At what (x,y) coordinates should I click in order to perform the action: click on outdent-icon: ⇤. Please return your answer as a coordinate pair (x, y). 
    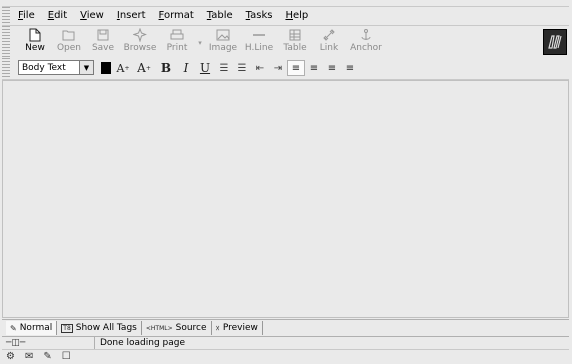
    Looking at the image, I should click on (260, 68).